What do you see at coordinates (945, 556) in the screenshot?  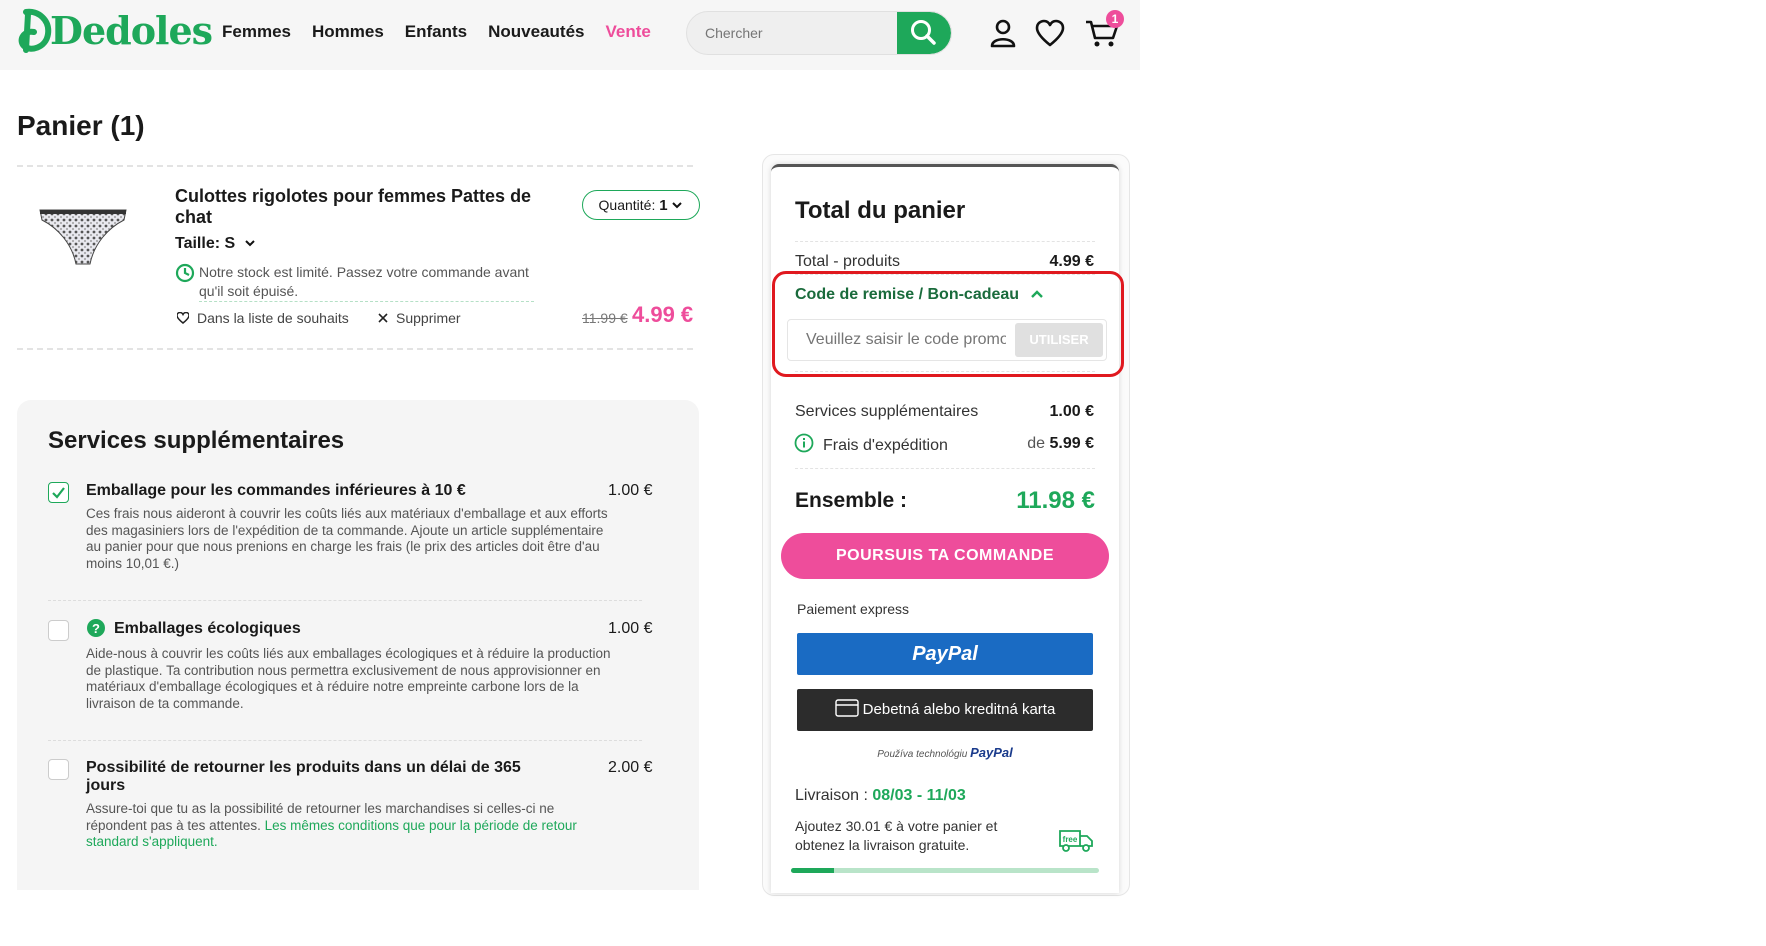 I see `checkout-button: POURSUIS TA COMMANDE` at bounding box center [945, 556].